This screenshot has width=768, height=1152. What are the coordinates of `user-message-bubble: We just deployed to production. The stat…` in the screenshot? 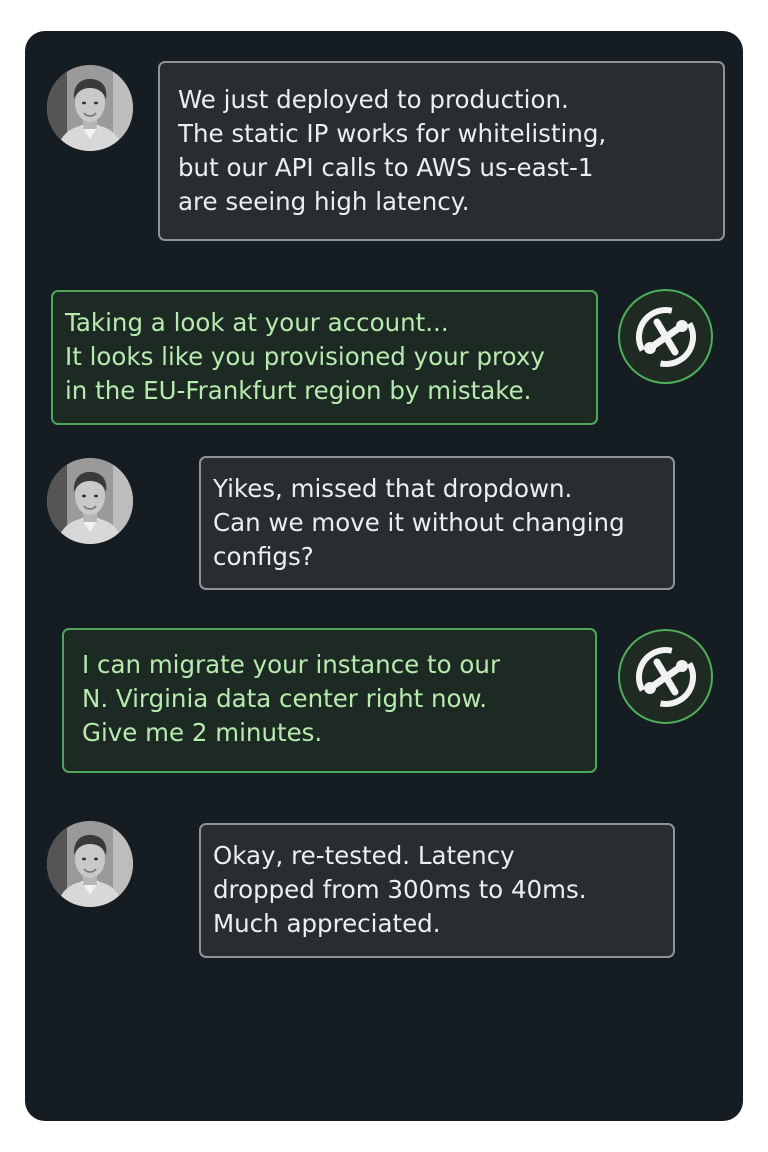 It's located at (441, 151).